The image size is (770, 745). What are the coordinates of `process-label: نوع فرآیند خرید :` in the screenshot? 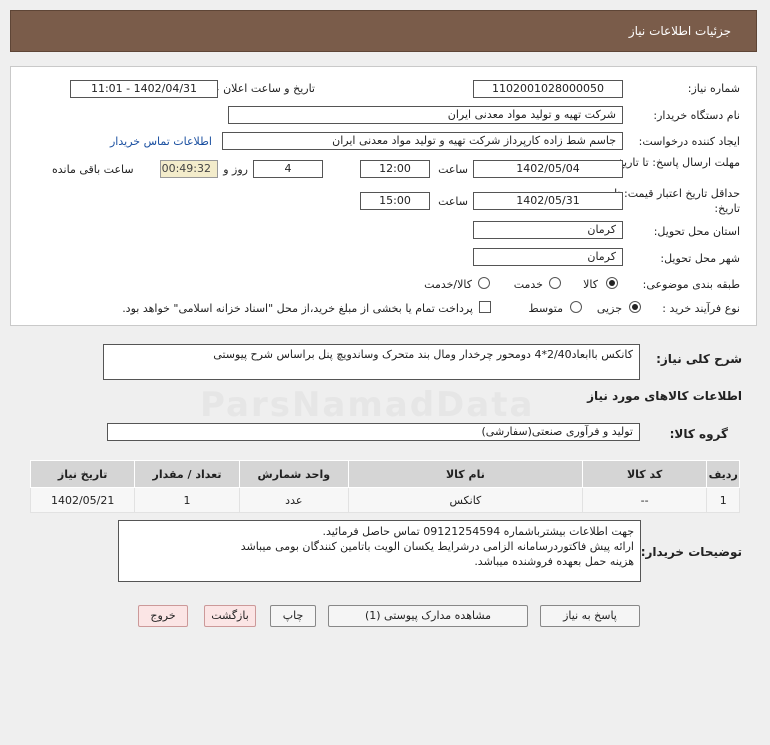 It's located at (701, 308).